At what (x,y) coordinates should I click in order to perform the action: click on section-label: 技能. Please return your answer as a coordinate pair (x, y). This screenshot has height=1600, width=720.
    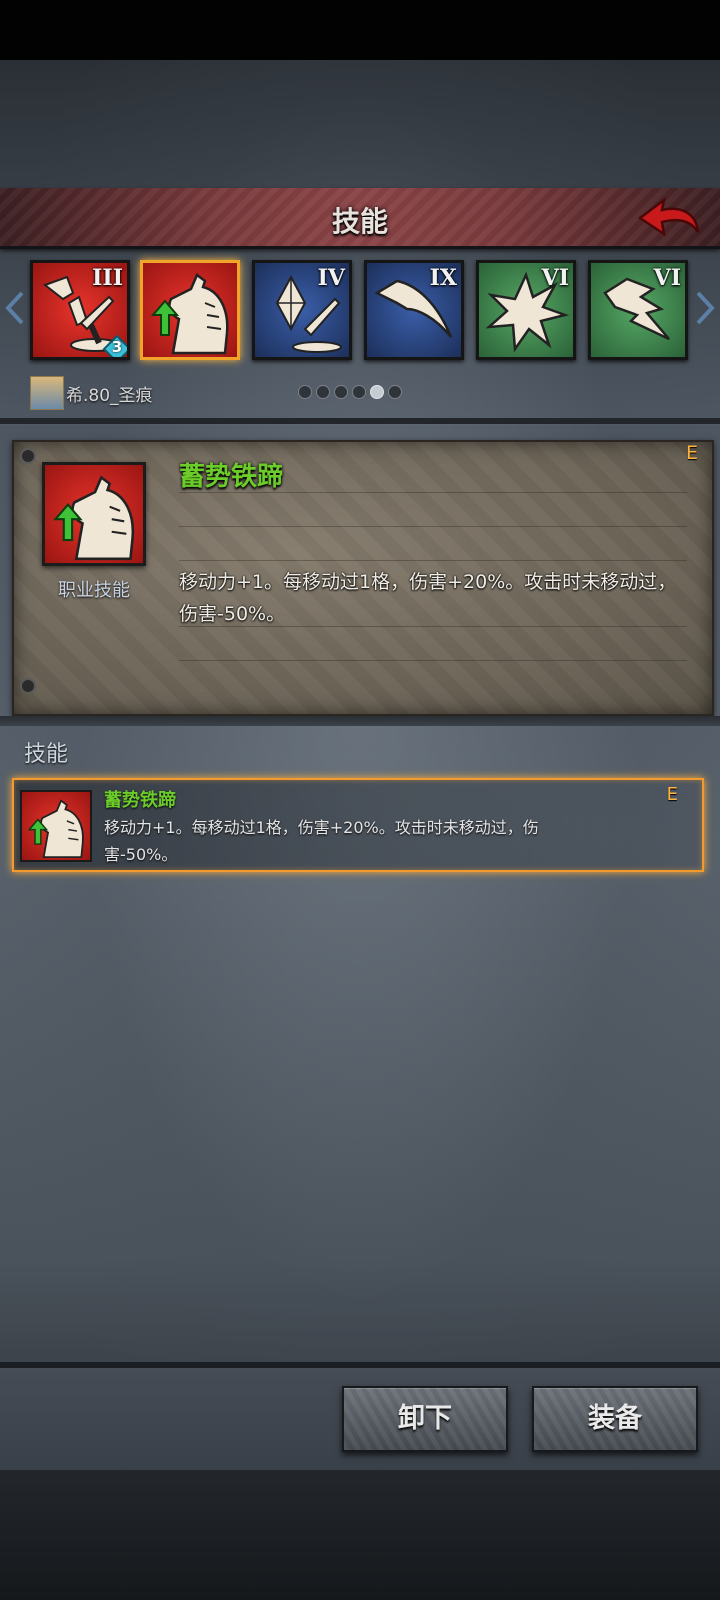
    Looking at the image, I should click on (46, 754).